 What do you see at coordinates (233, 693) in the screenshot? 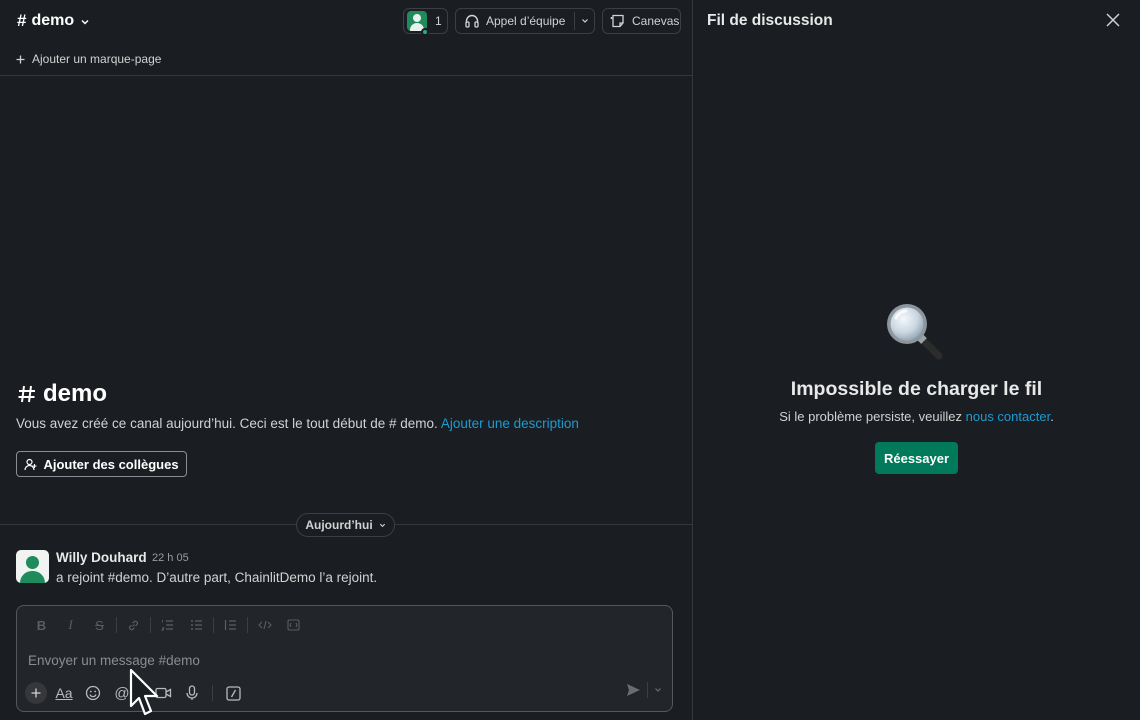
I see `shortcuts-icon` at bounding box center [233, 693].